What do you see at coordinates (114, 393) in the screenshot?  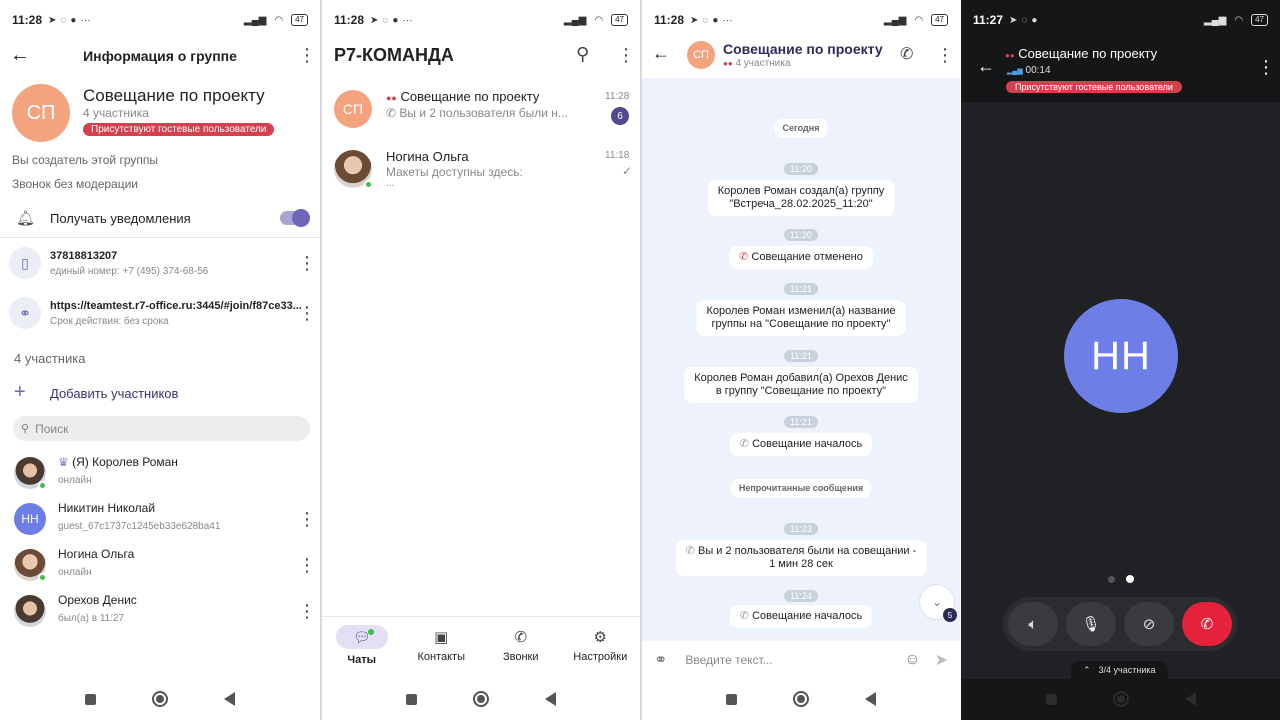 I see `add-members-button: Добавить участников` at bounding box center [114, 393].